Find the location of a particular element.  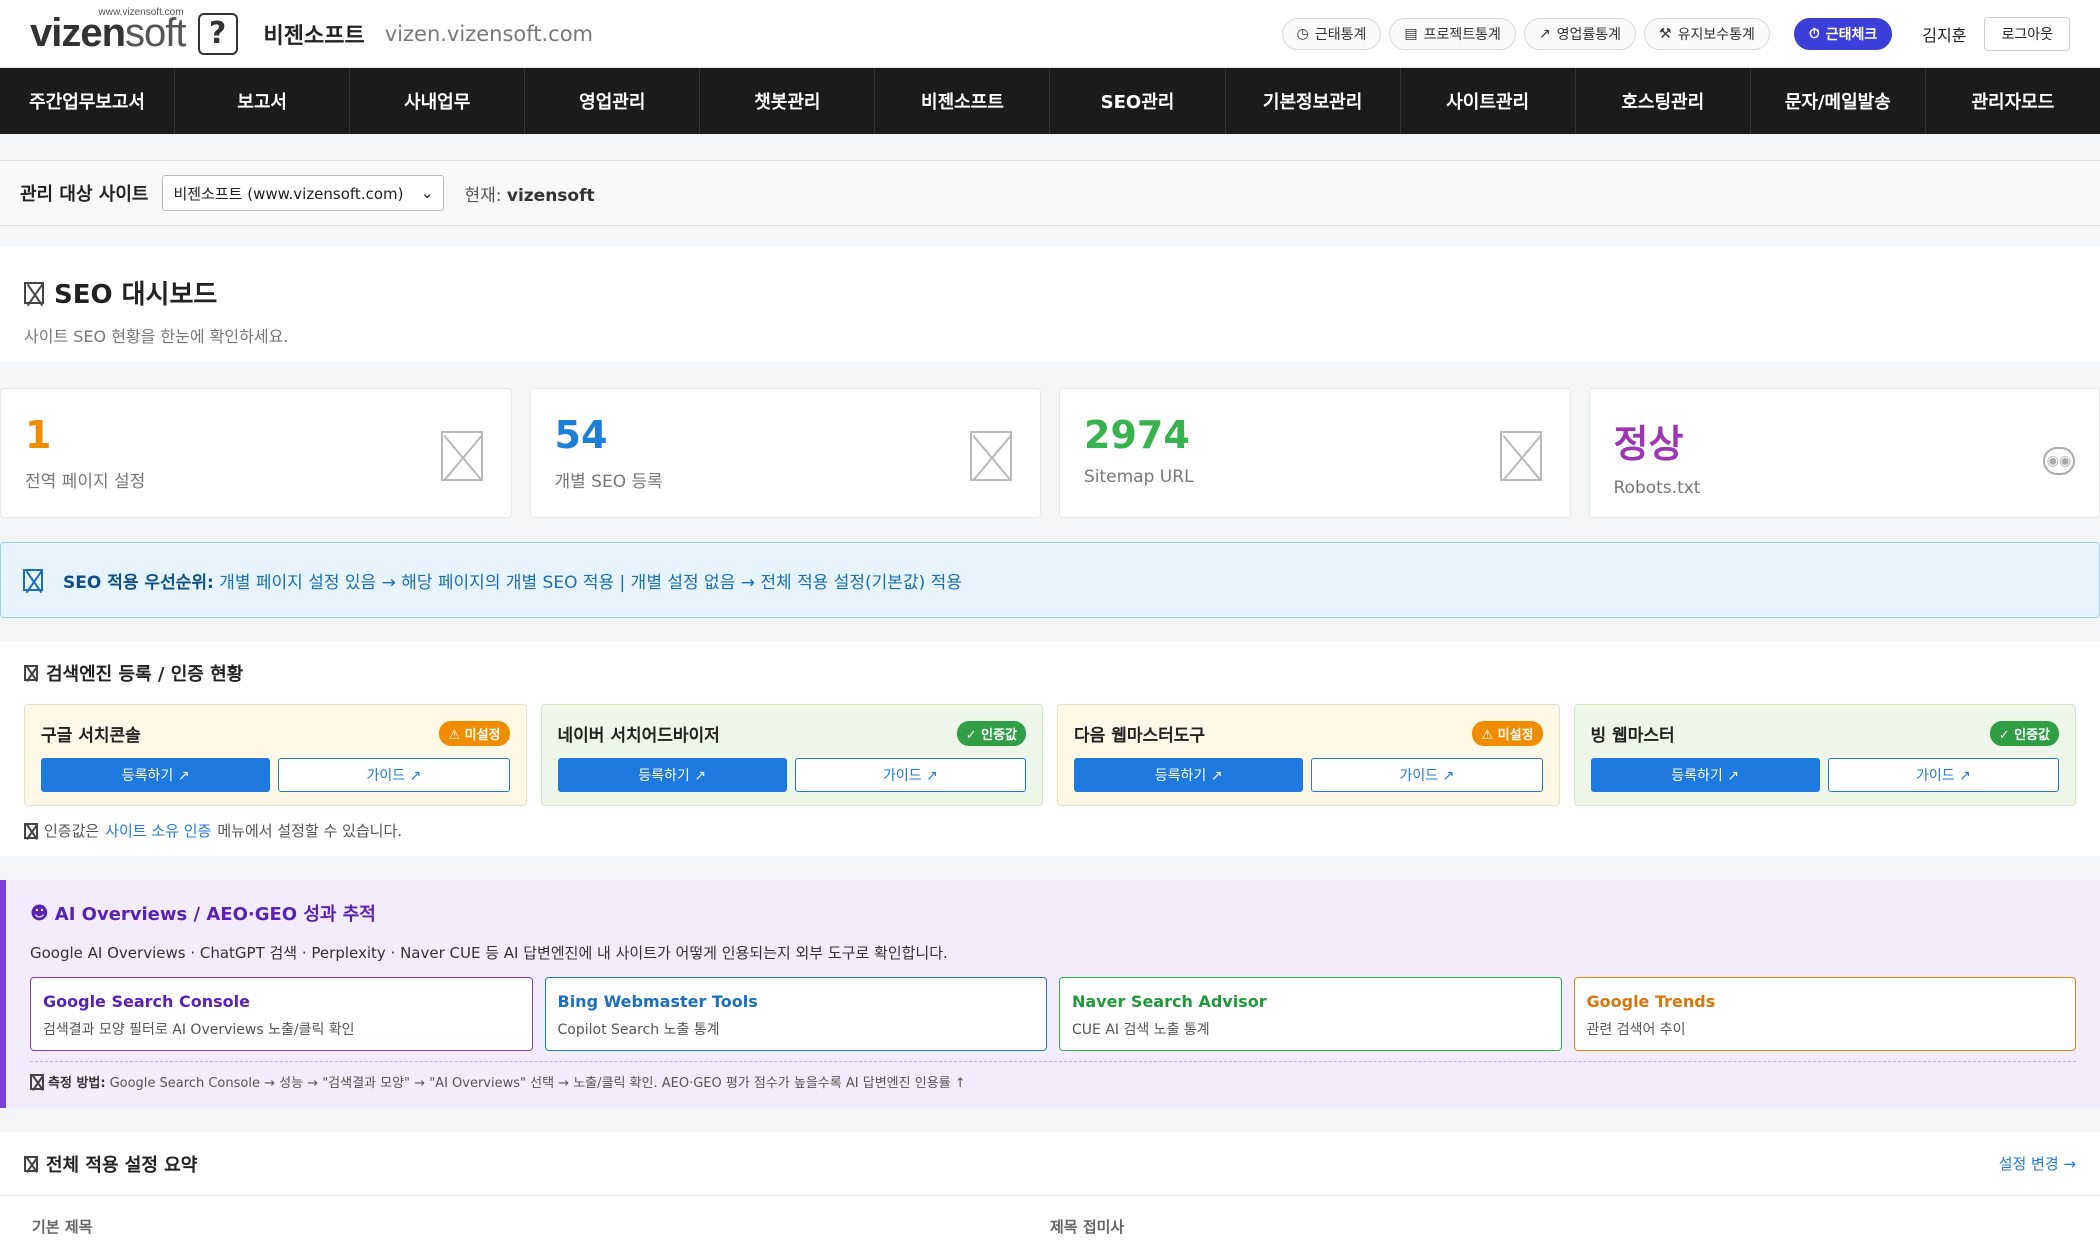

logo-question-icon: ? is located at coordinates (217, 33).